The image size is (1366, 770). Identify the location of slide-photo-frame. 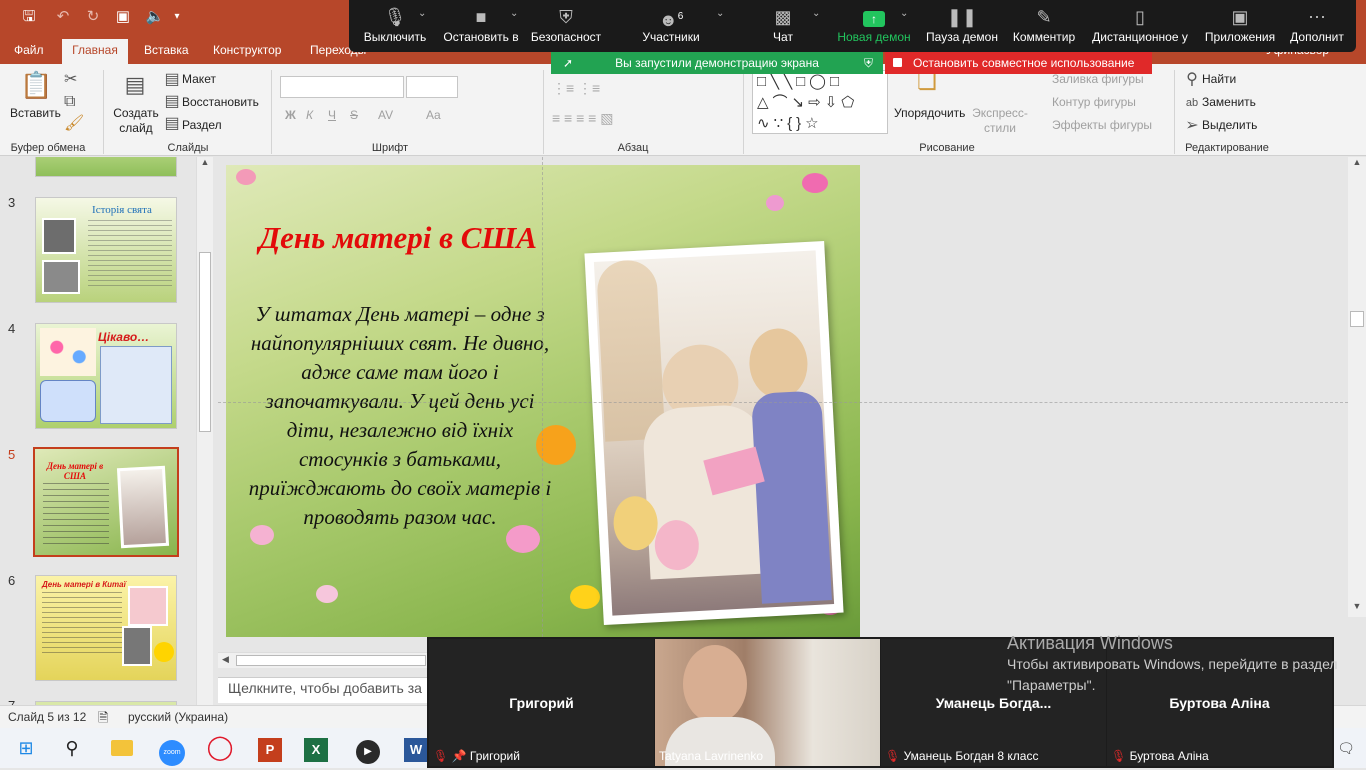
(714, 433).